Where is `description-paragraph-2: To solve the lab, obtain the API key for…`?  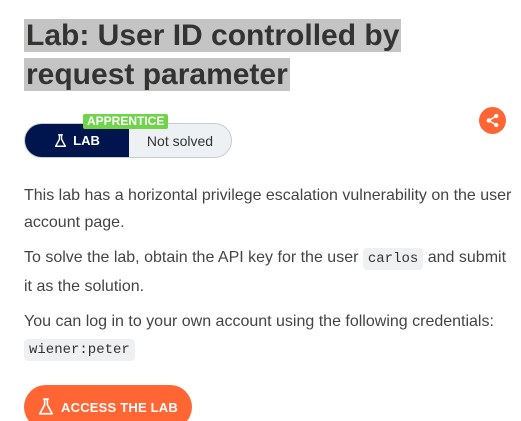
description-paragraph-2: To solve the lab, obtain the API key for… is located at coordinates (269, 272).